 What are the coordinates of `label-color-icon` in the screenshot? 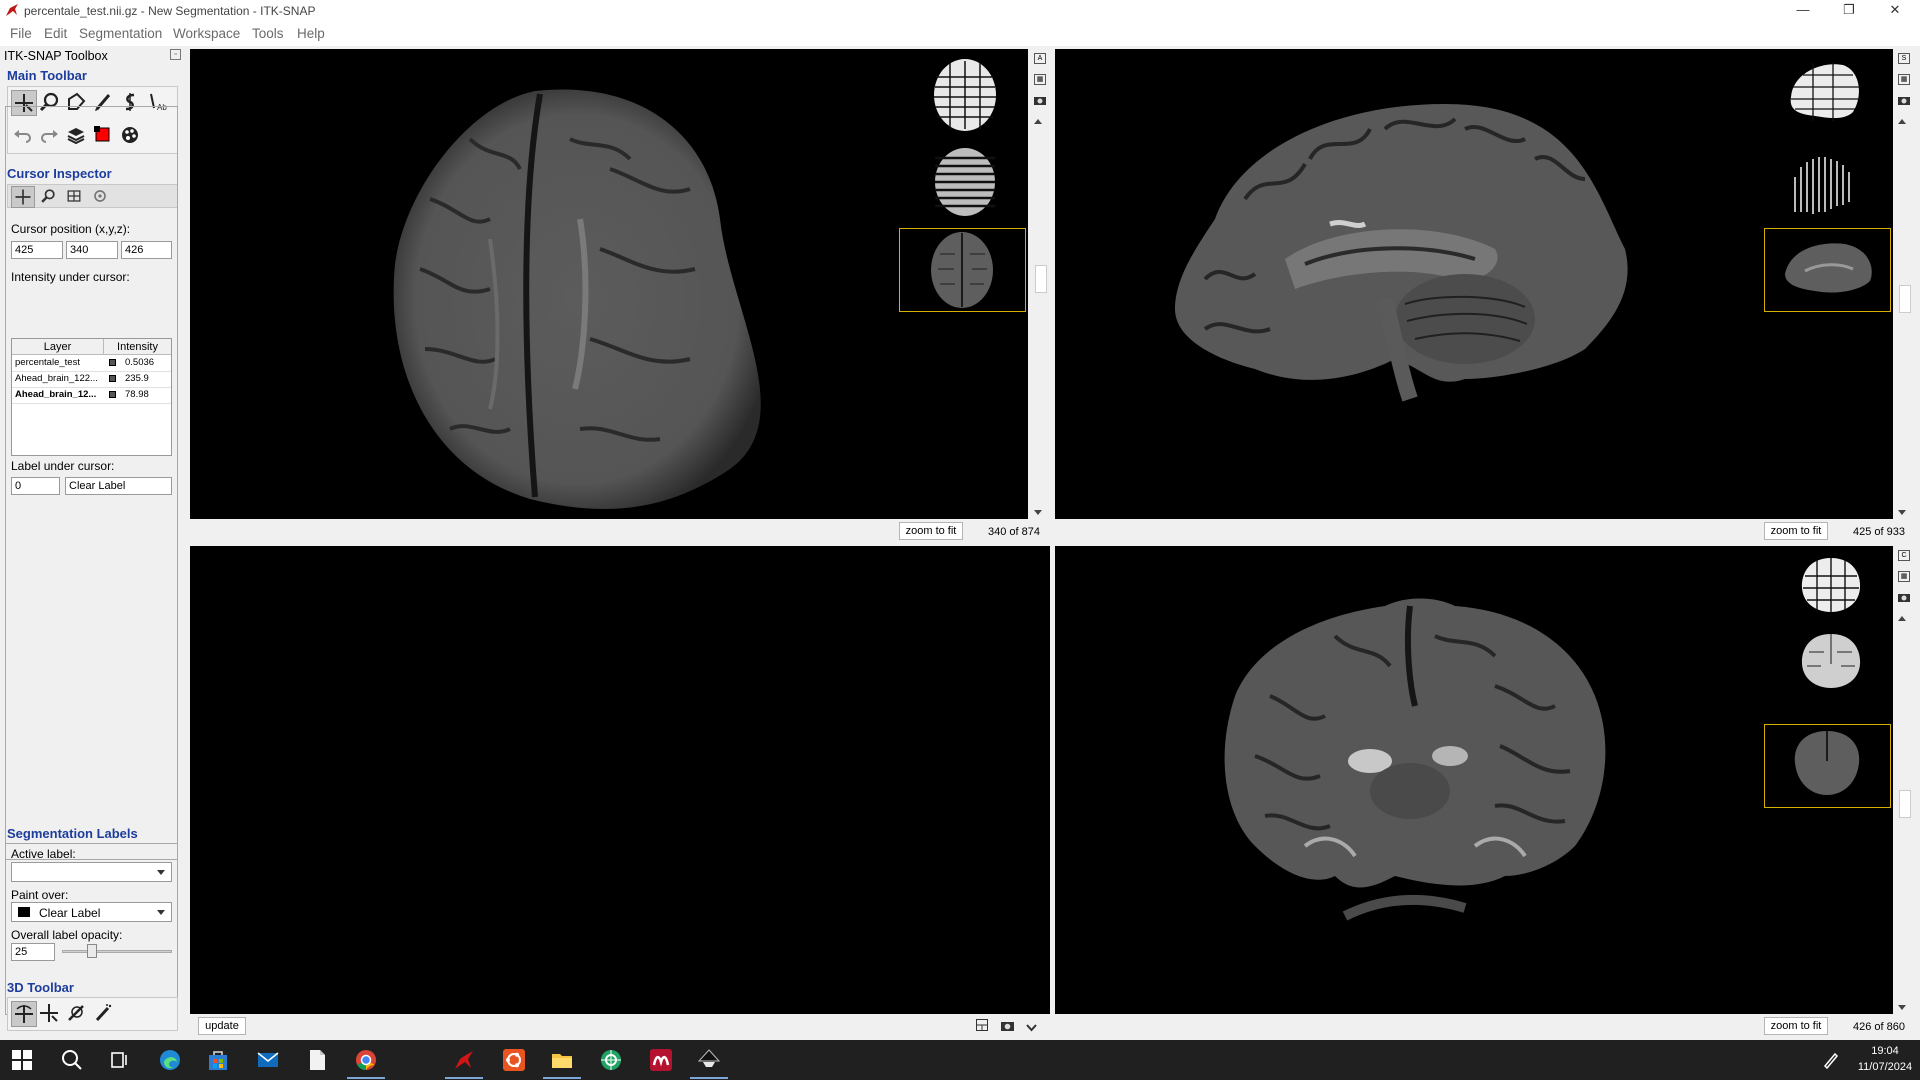 It's located at (104, 136).